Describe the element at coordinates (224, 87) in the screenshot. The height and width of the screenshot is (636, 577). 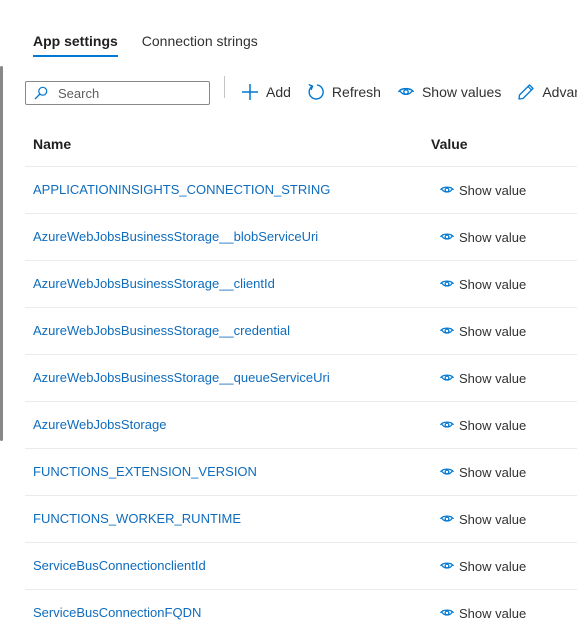
I see `toolbar-divider` at that location.